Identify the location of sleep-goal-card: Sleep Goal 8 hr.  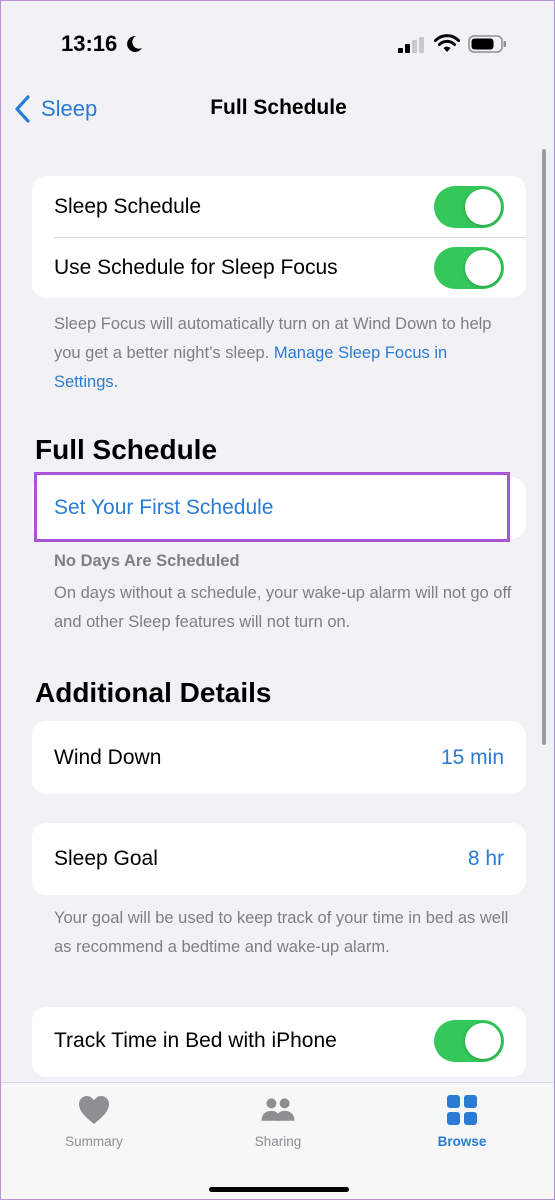
(279, 859).